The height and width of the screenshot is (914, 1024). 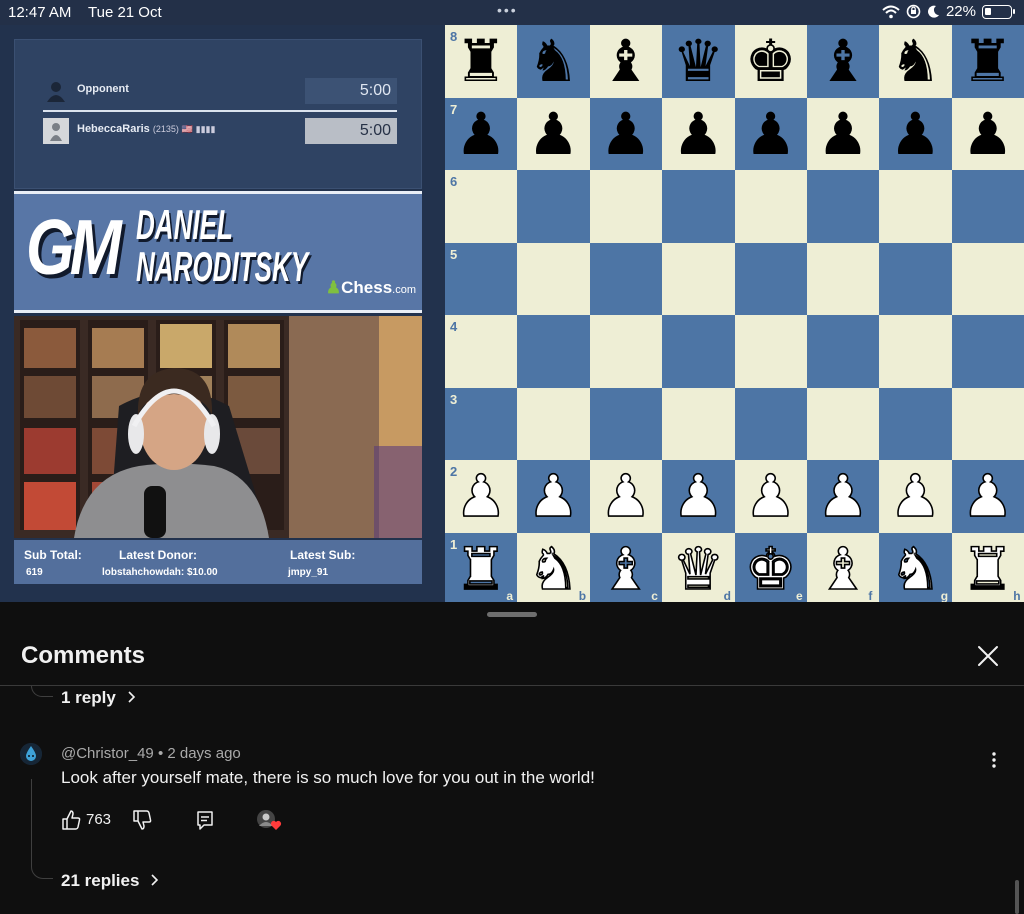 I want to click on comments-title: Comments, so click(x=83, y=655).